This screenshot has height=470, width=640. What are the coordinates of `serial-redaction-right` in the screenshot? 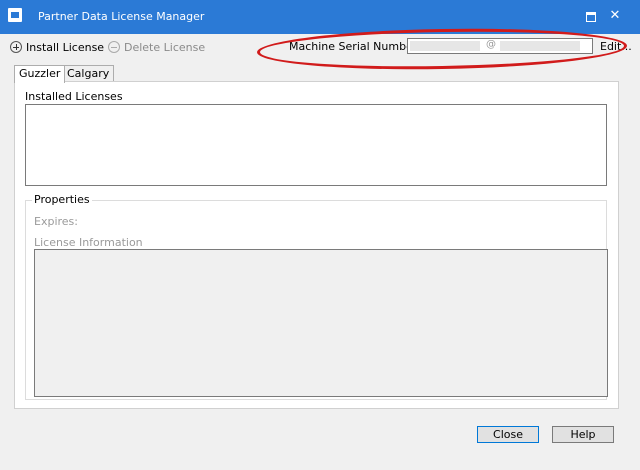 It's located at (540, 46).